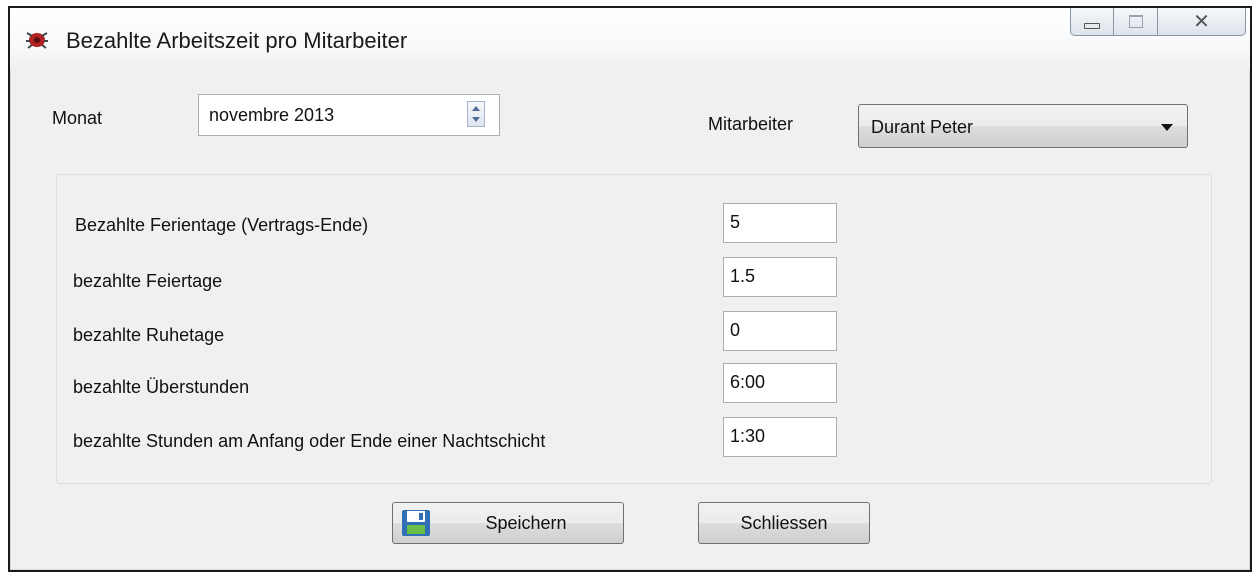 This screenshot has width=1260, height=580. What do you see at coordinates (416, 523) in the screenshot?
I see `floppy-disk-icon` at bounding box center [416, 523].